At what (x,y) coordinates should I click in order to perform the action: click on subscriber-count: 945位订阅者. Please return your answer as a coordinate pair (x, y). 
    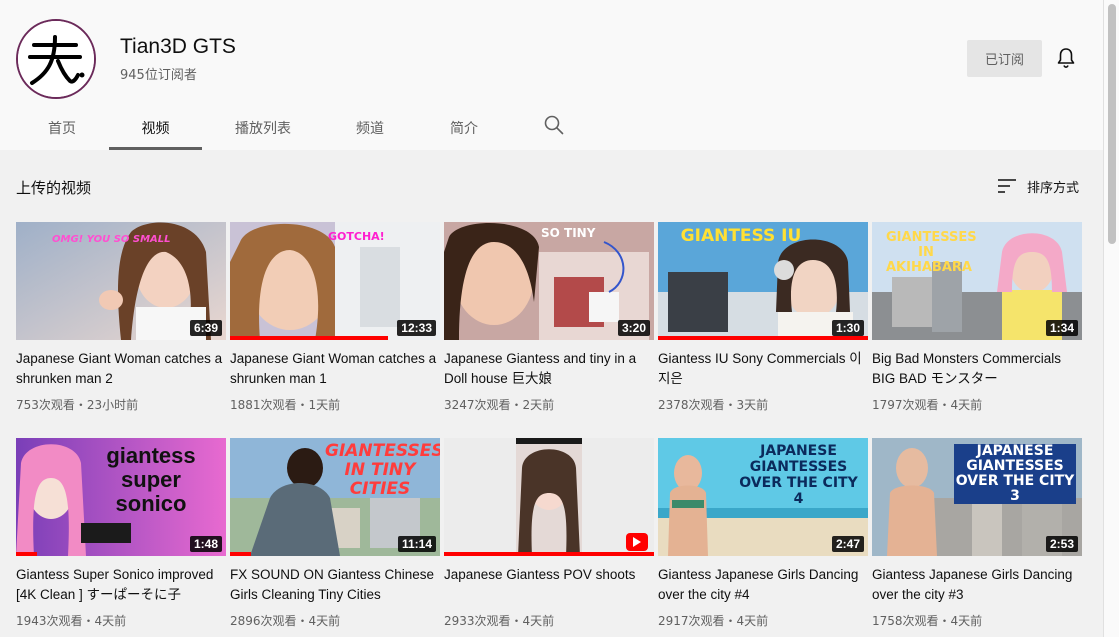
    Looking at the image, I should click on (158, 75).